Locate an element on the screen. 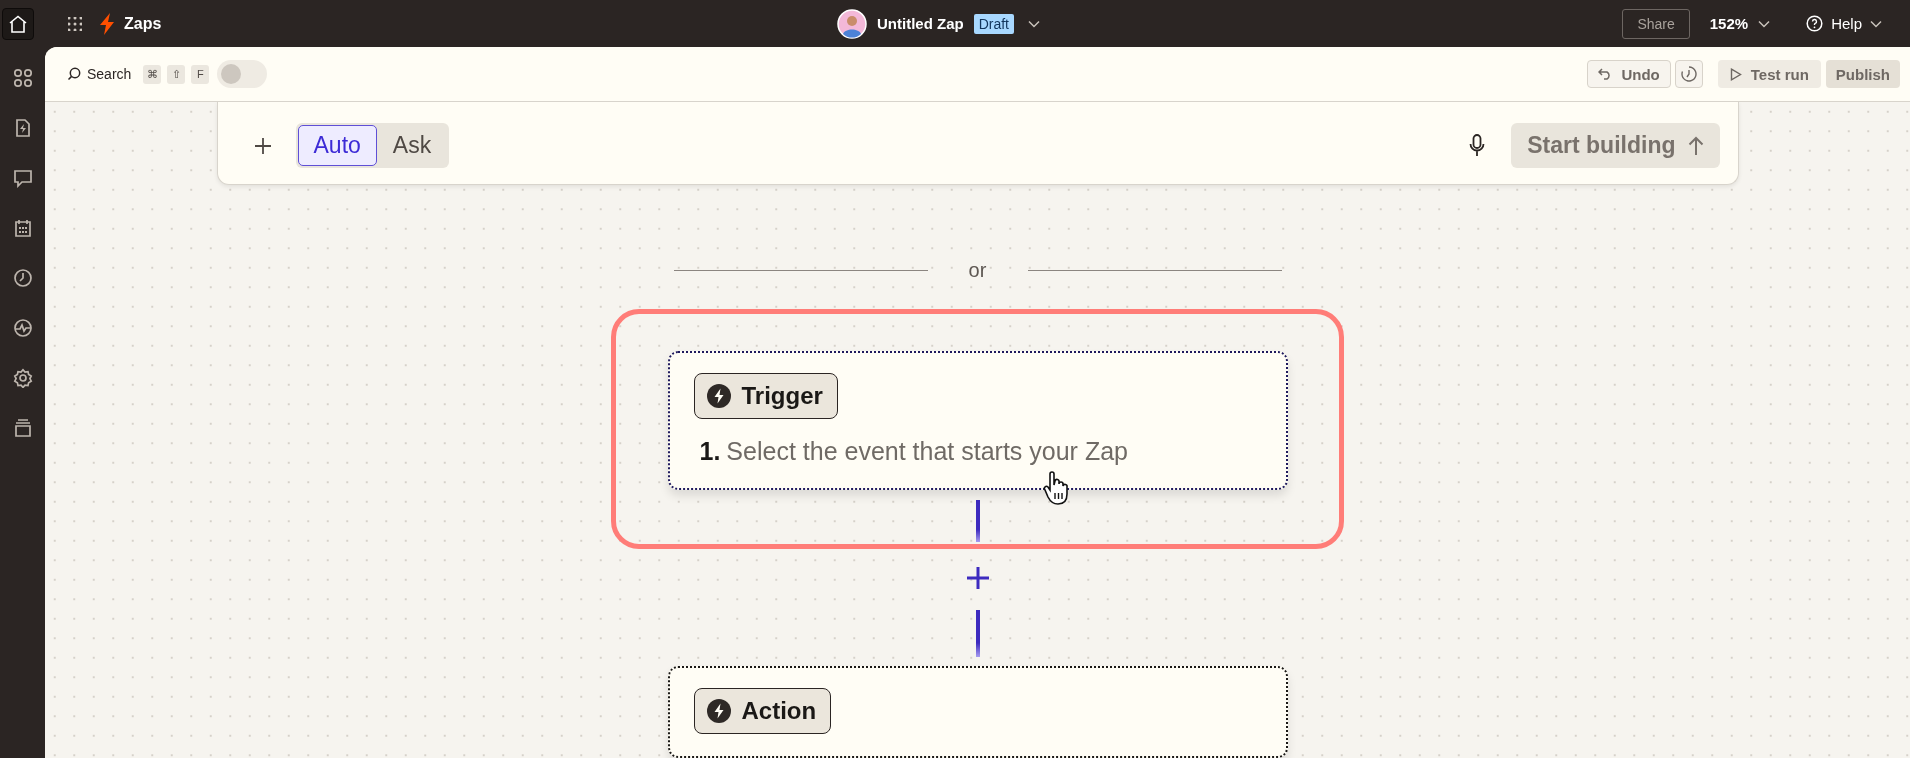 The width and height of the screenshot is (1910, 758). or-divider-label: or is located at coordinates (977, 270).